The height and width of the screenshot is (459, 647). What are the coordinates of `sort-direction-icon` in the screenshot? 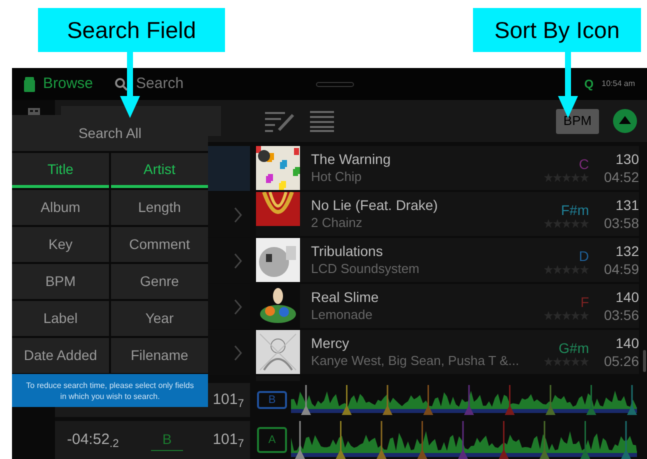 It's located at (625, 121).